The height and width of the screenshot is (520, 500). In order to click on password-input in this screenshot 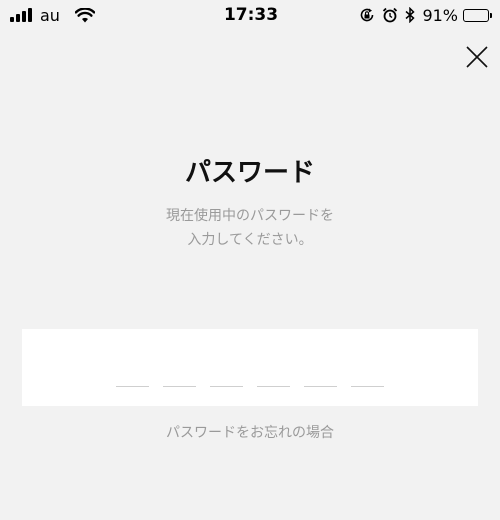, I will do `click(250, 367)`.